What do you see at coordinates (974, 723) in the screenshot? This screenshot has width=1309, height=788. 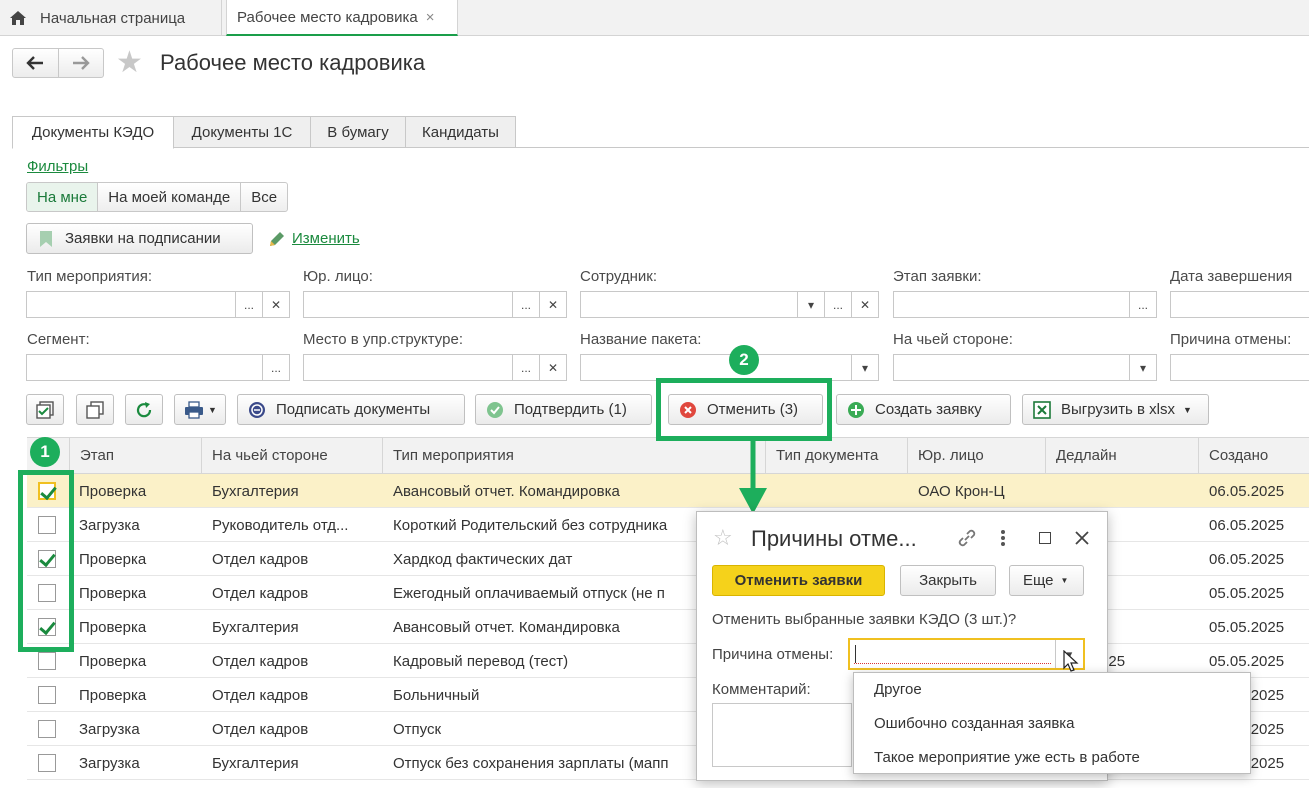 I see `option-created-by-mistake: Ошибочно созданная заявка` at bounding box center [974, 723].